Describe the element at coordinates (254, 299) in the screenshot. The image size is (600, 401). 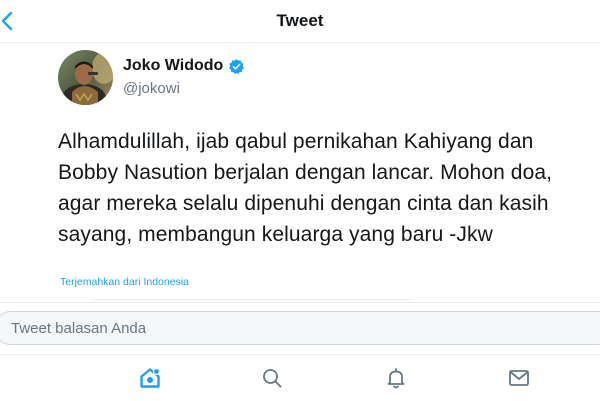
I see `divider` at that location.